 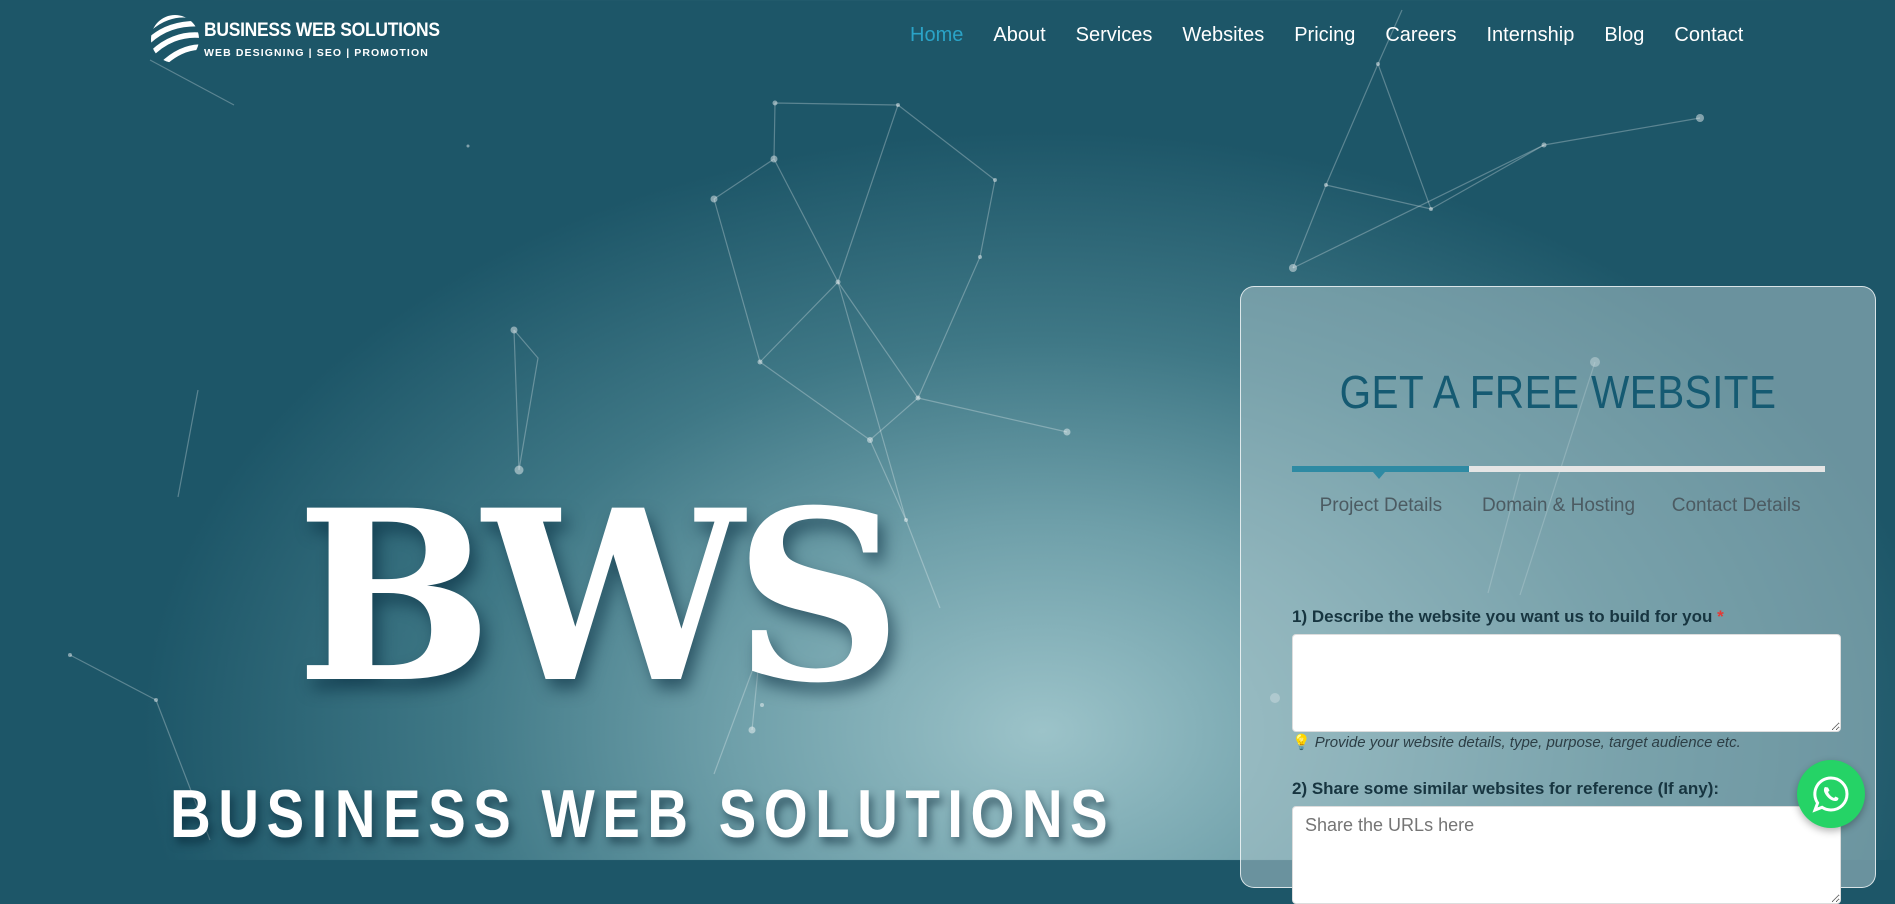 What do you see at coordinates (599, 597) in the screenshot?
I see `hero-bws-heading: BWS` at bounding box center [599, 597].